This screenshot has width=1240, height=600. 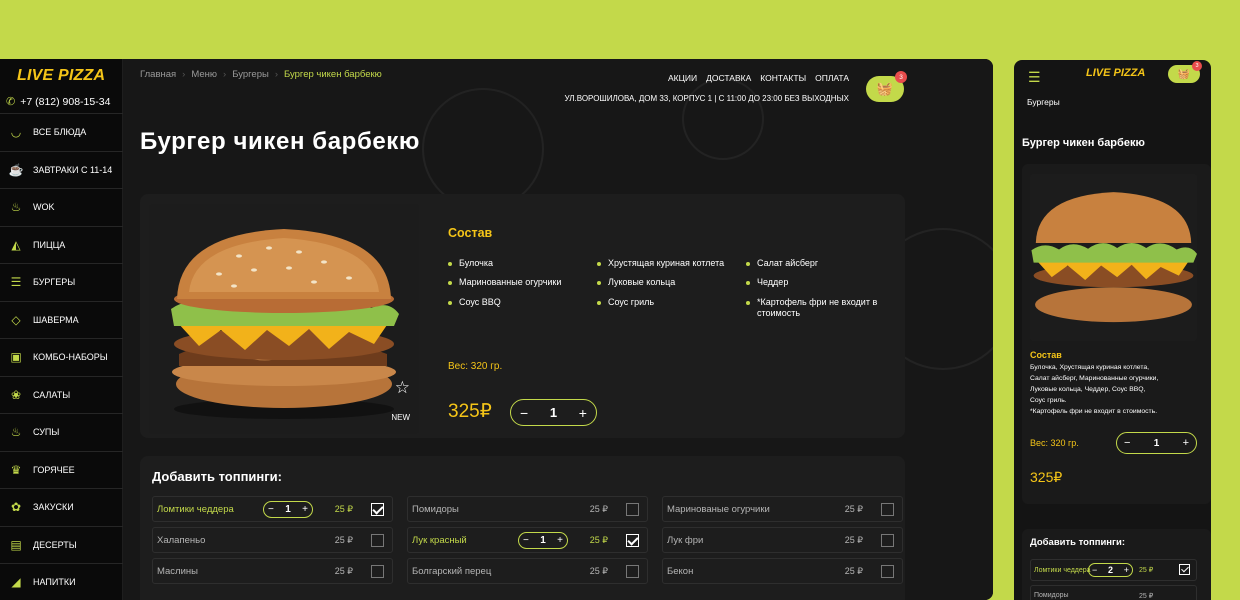 What do you see at coordinates (1054, 443) in the screenshot?
I see `mobile-weight: Вес: 320 гр.` at bounding box center [1054, 443].